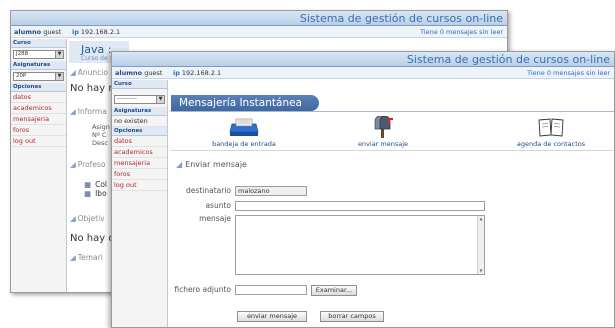 The width and height of the screenshot is (615, 328). I want to click on form-title: ◢ Enviar mensaje, so click(211, 164).